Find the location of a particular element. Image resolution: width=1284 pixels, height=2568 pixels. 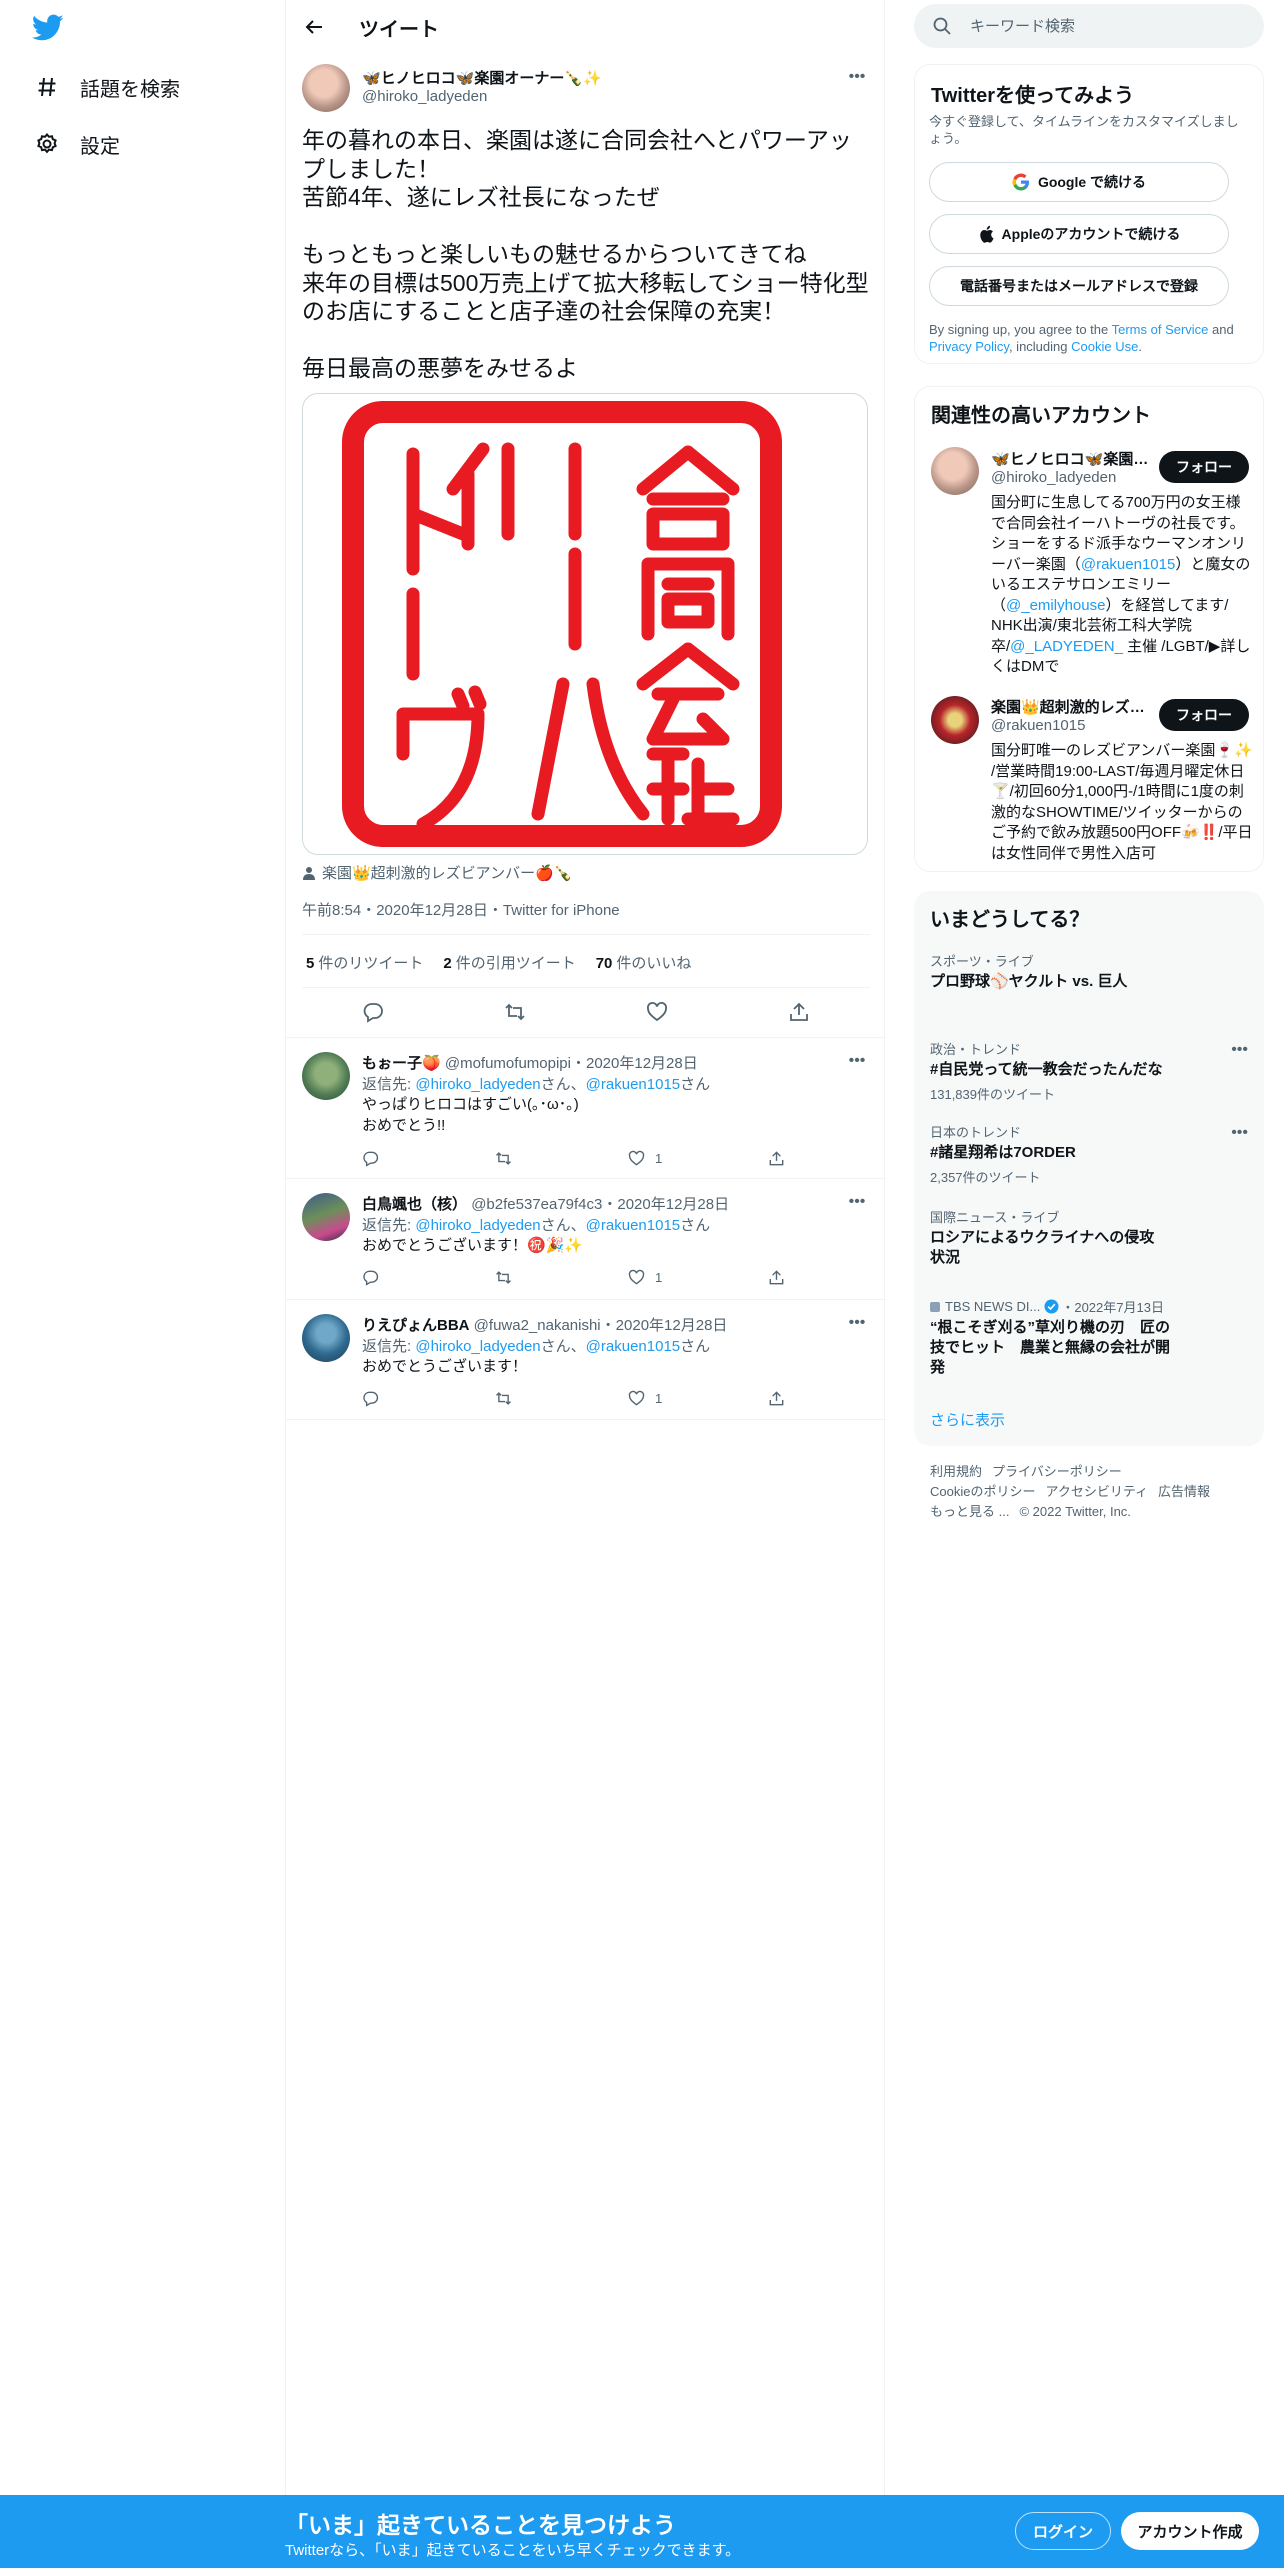

related-account-handle: @rakuen1015 is located at coordinates (1038, 725).